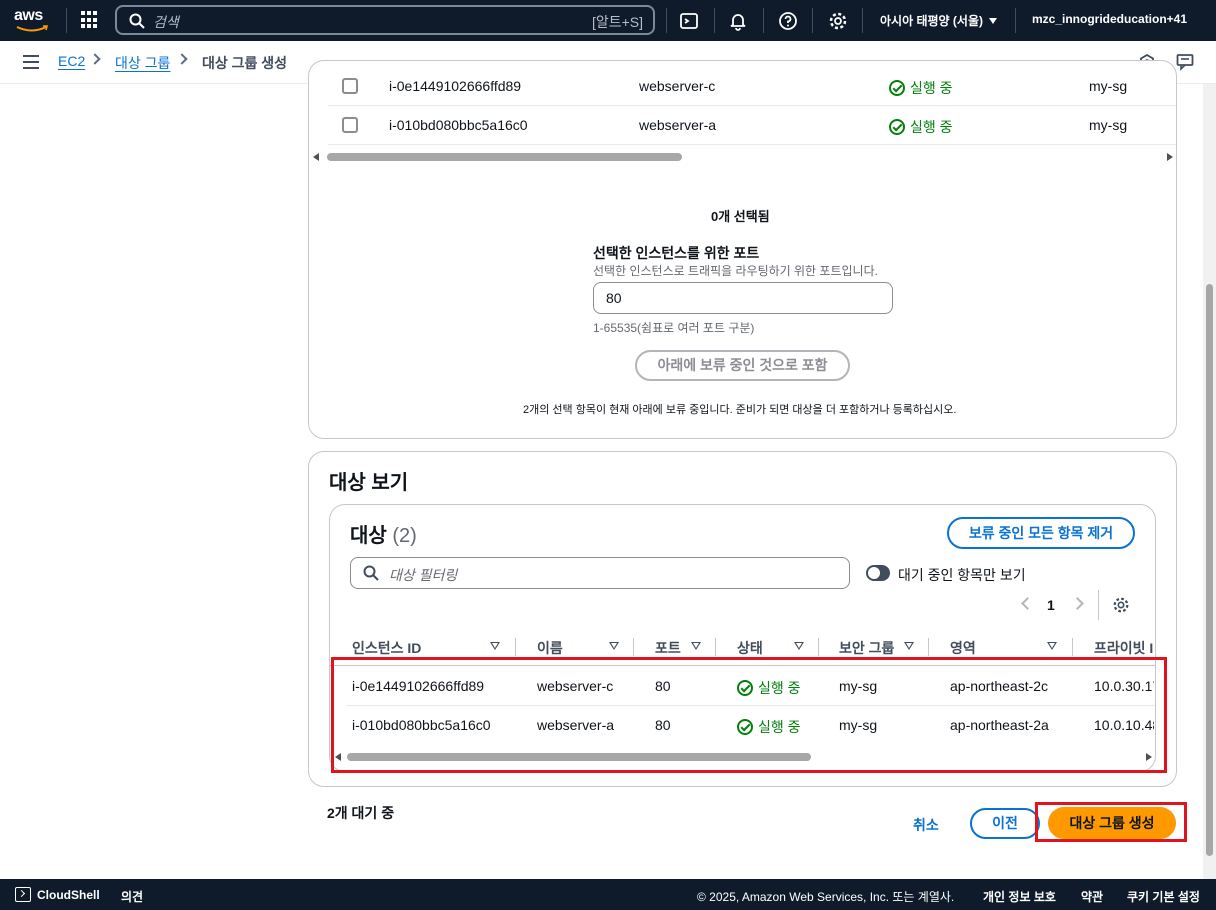 The width and height of the screenshot is (1216, 910). Describe the element at coordinates (878, 573) in the screenshot. I see `pending-only-toggle` at that location.